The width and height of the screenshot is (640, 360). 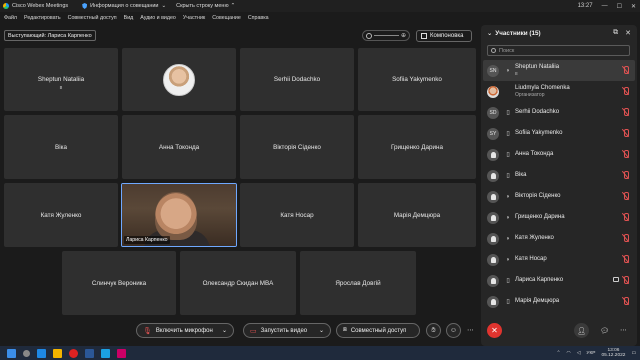 I want to click on menu-edit: Редактировать, so click(x=42, y=18).